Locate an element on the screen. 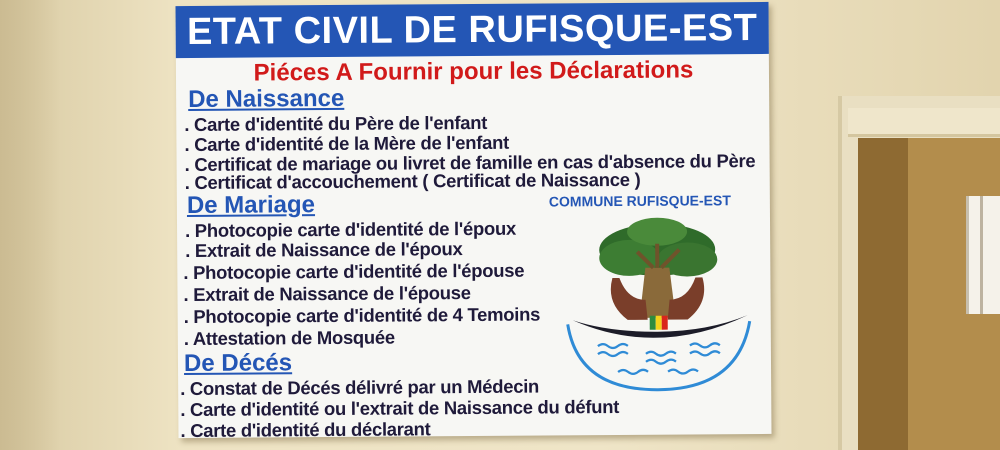  section-heading-naissance: De Naissance is located at coordinates (266, 98).